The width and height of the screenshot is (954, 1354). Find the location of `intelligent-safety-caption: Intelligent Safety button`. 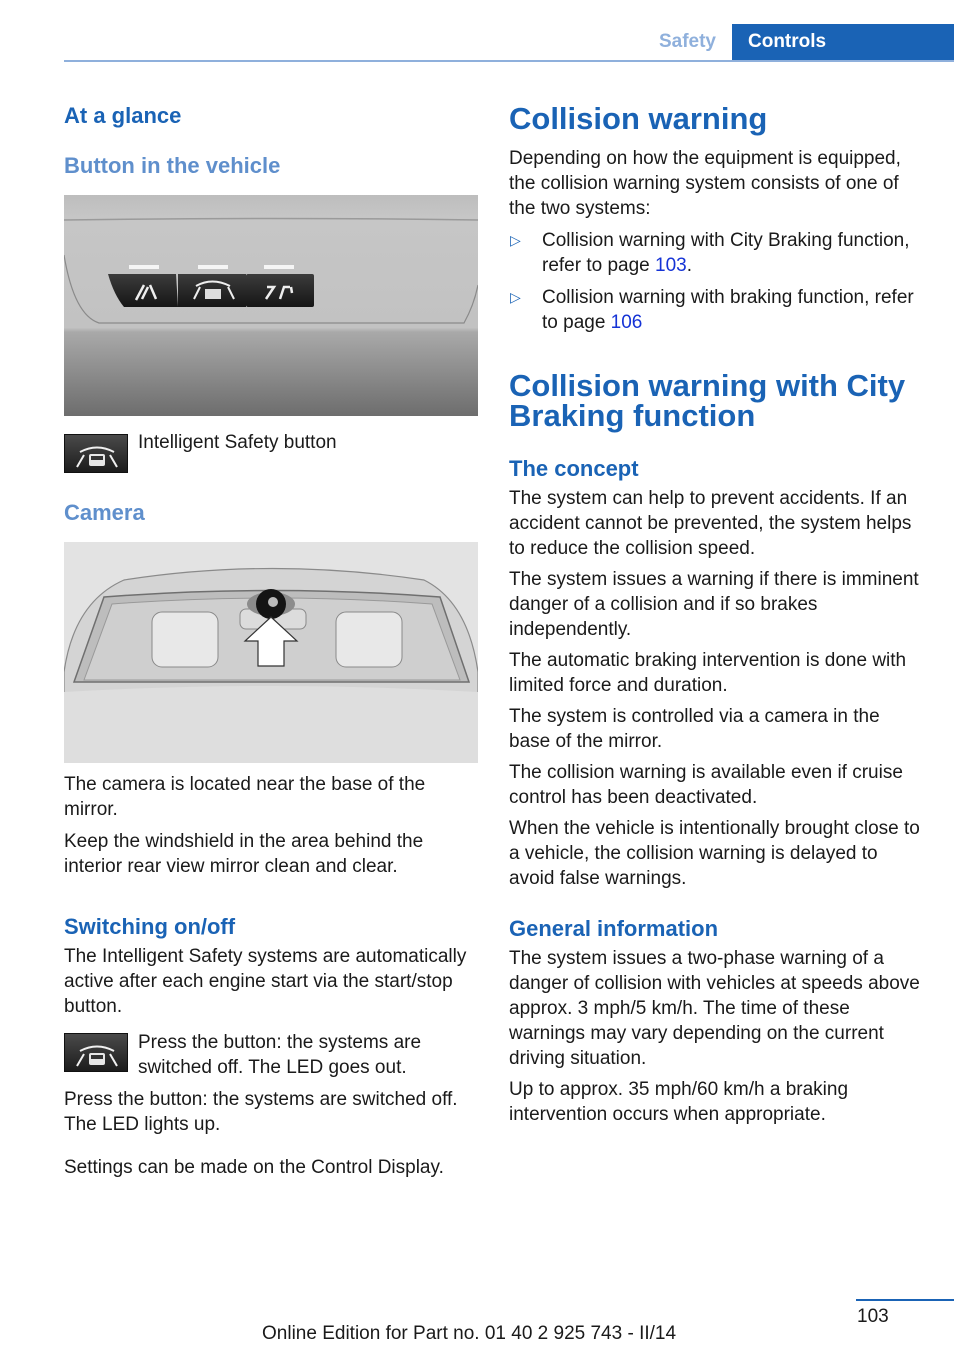

intelligent-safety-caption: Intelligent Safety button is located at coordinates (237, 442).